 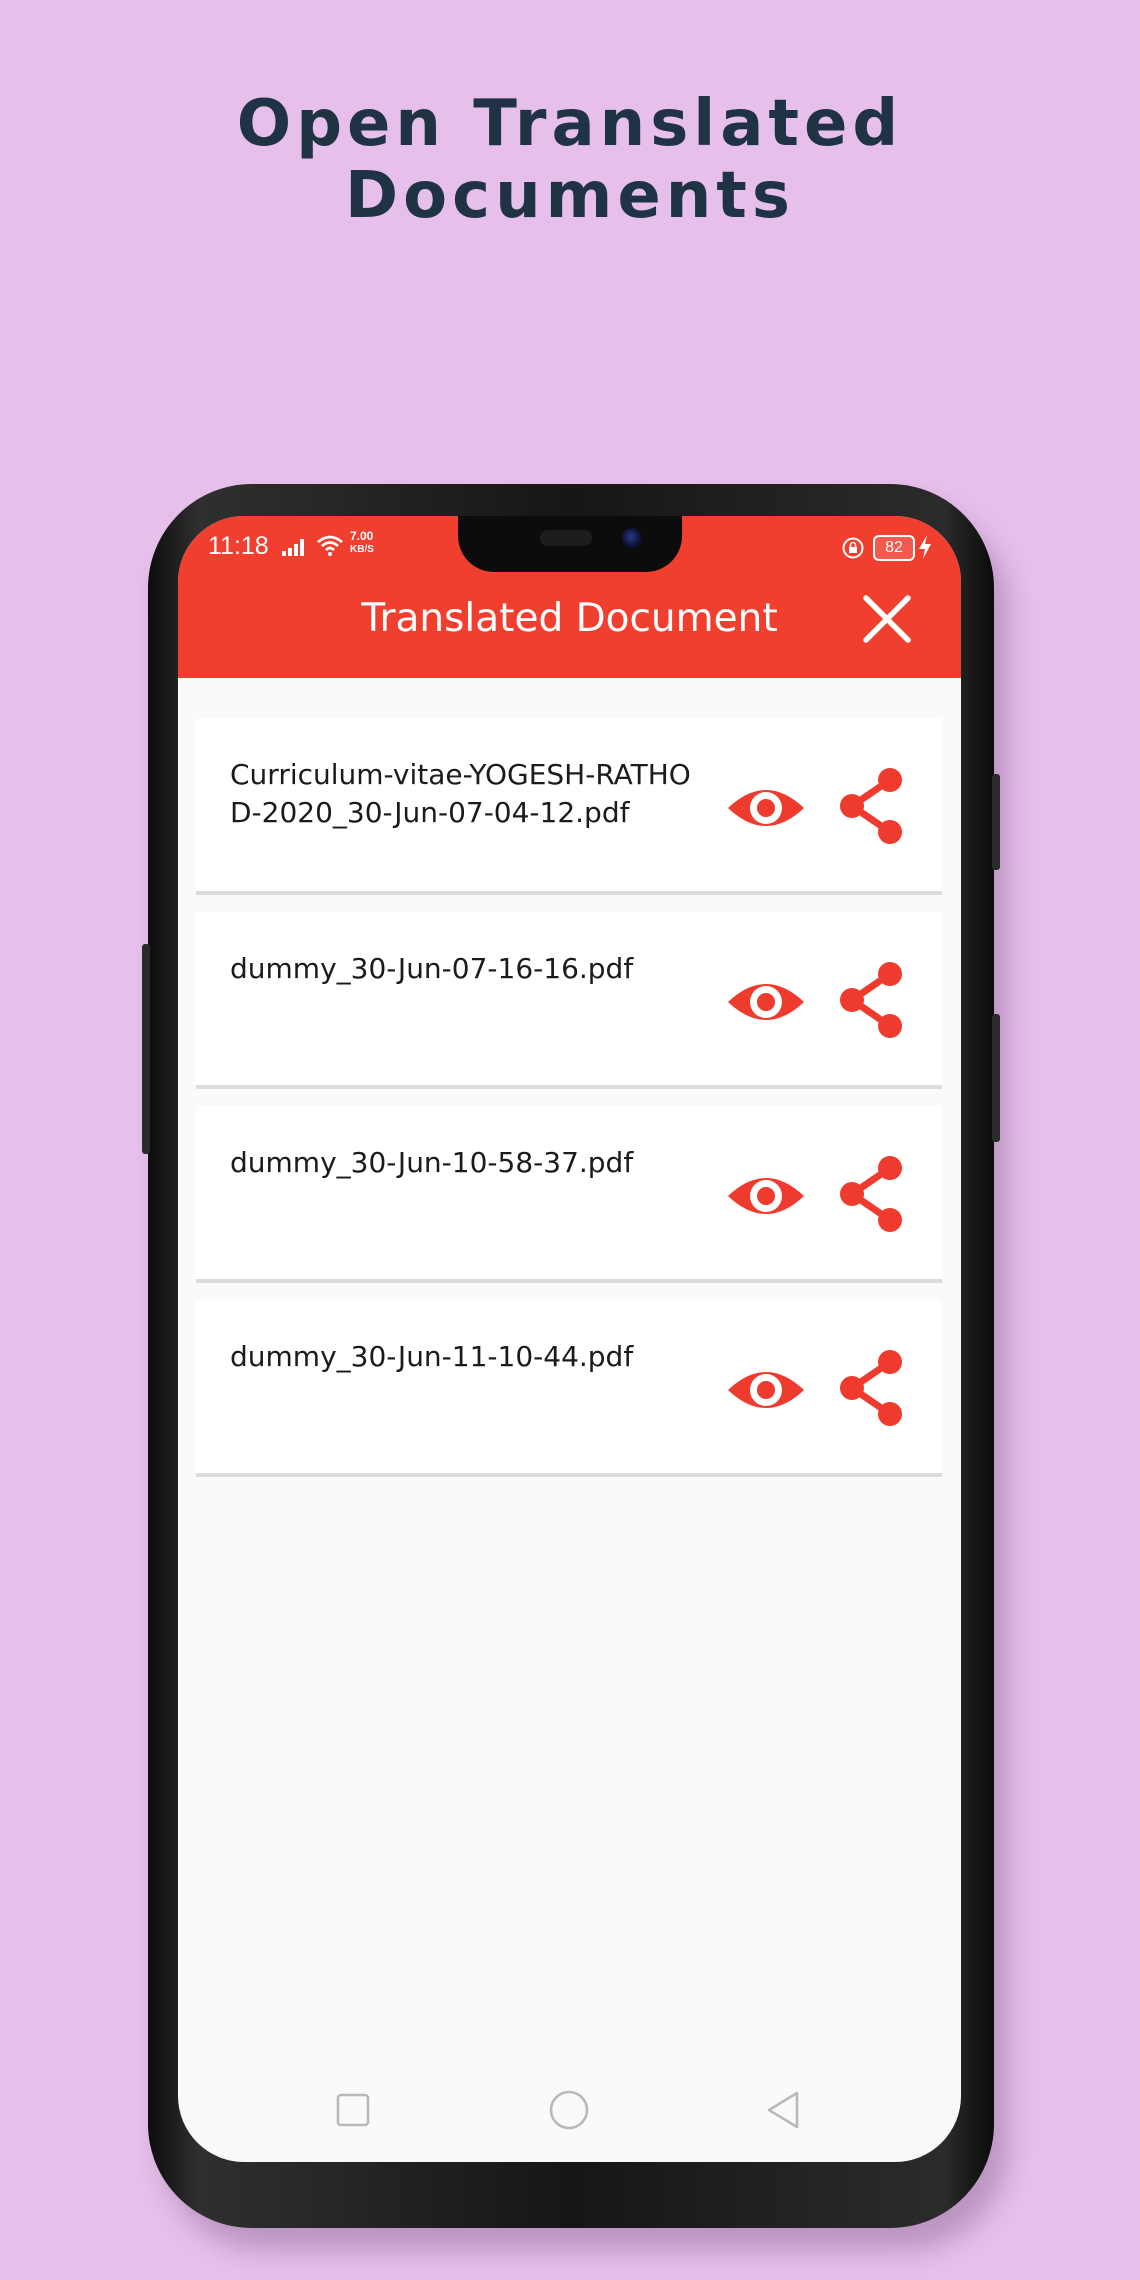 I want to click on navigation-bar, so click(x=569, y=2122).